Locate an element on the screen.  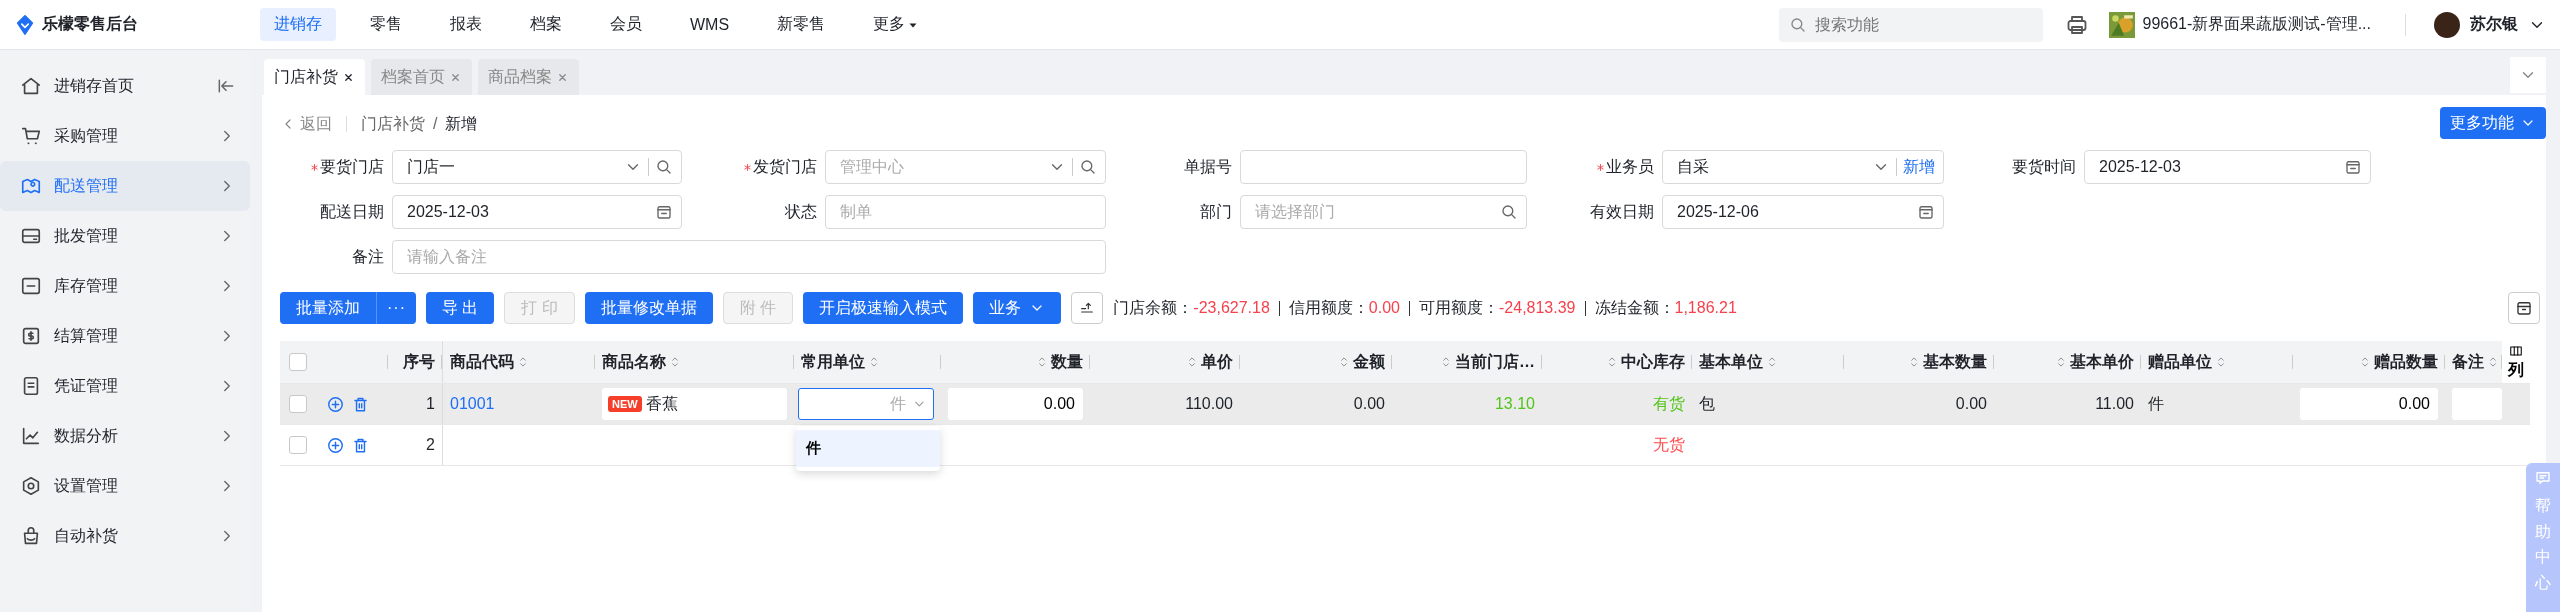
column-header: 基本单价 is located at coordinates (2093, 362).